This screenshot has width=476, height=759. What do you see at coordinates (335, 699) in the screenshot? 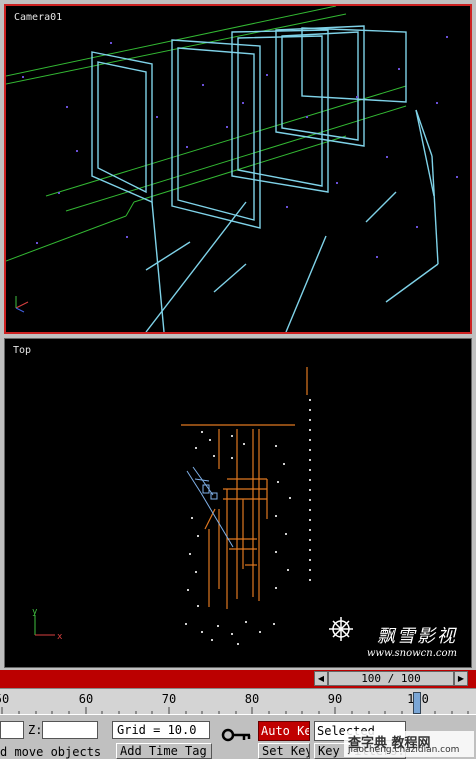
I see `tick-label: 90` at bounding box center [335, 699].